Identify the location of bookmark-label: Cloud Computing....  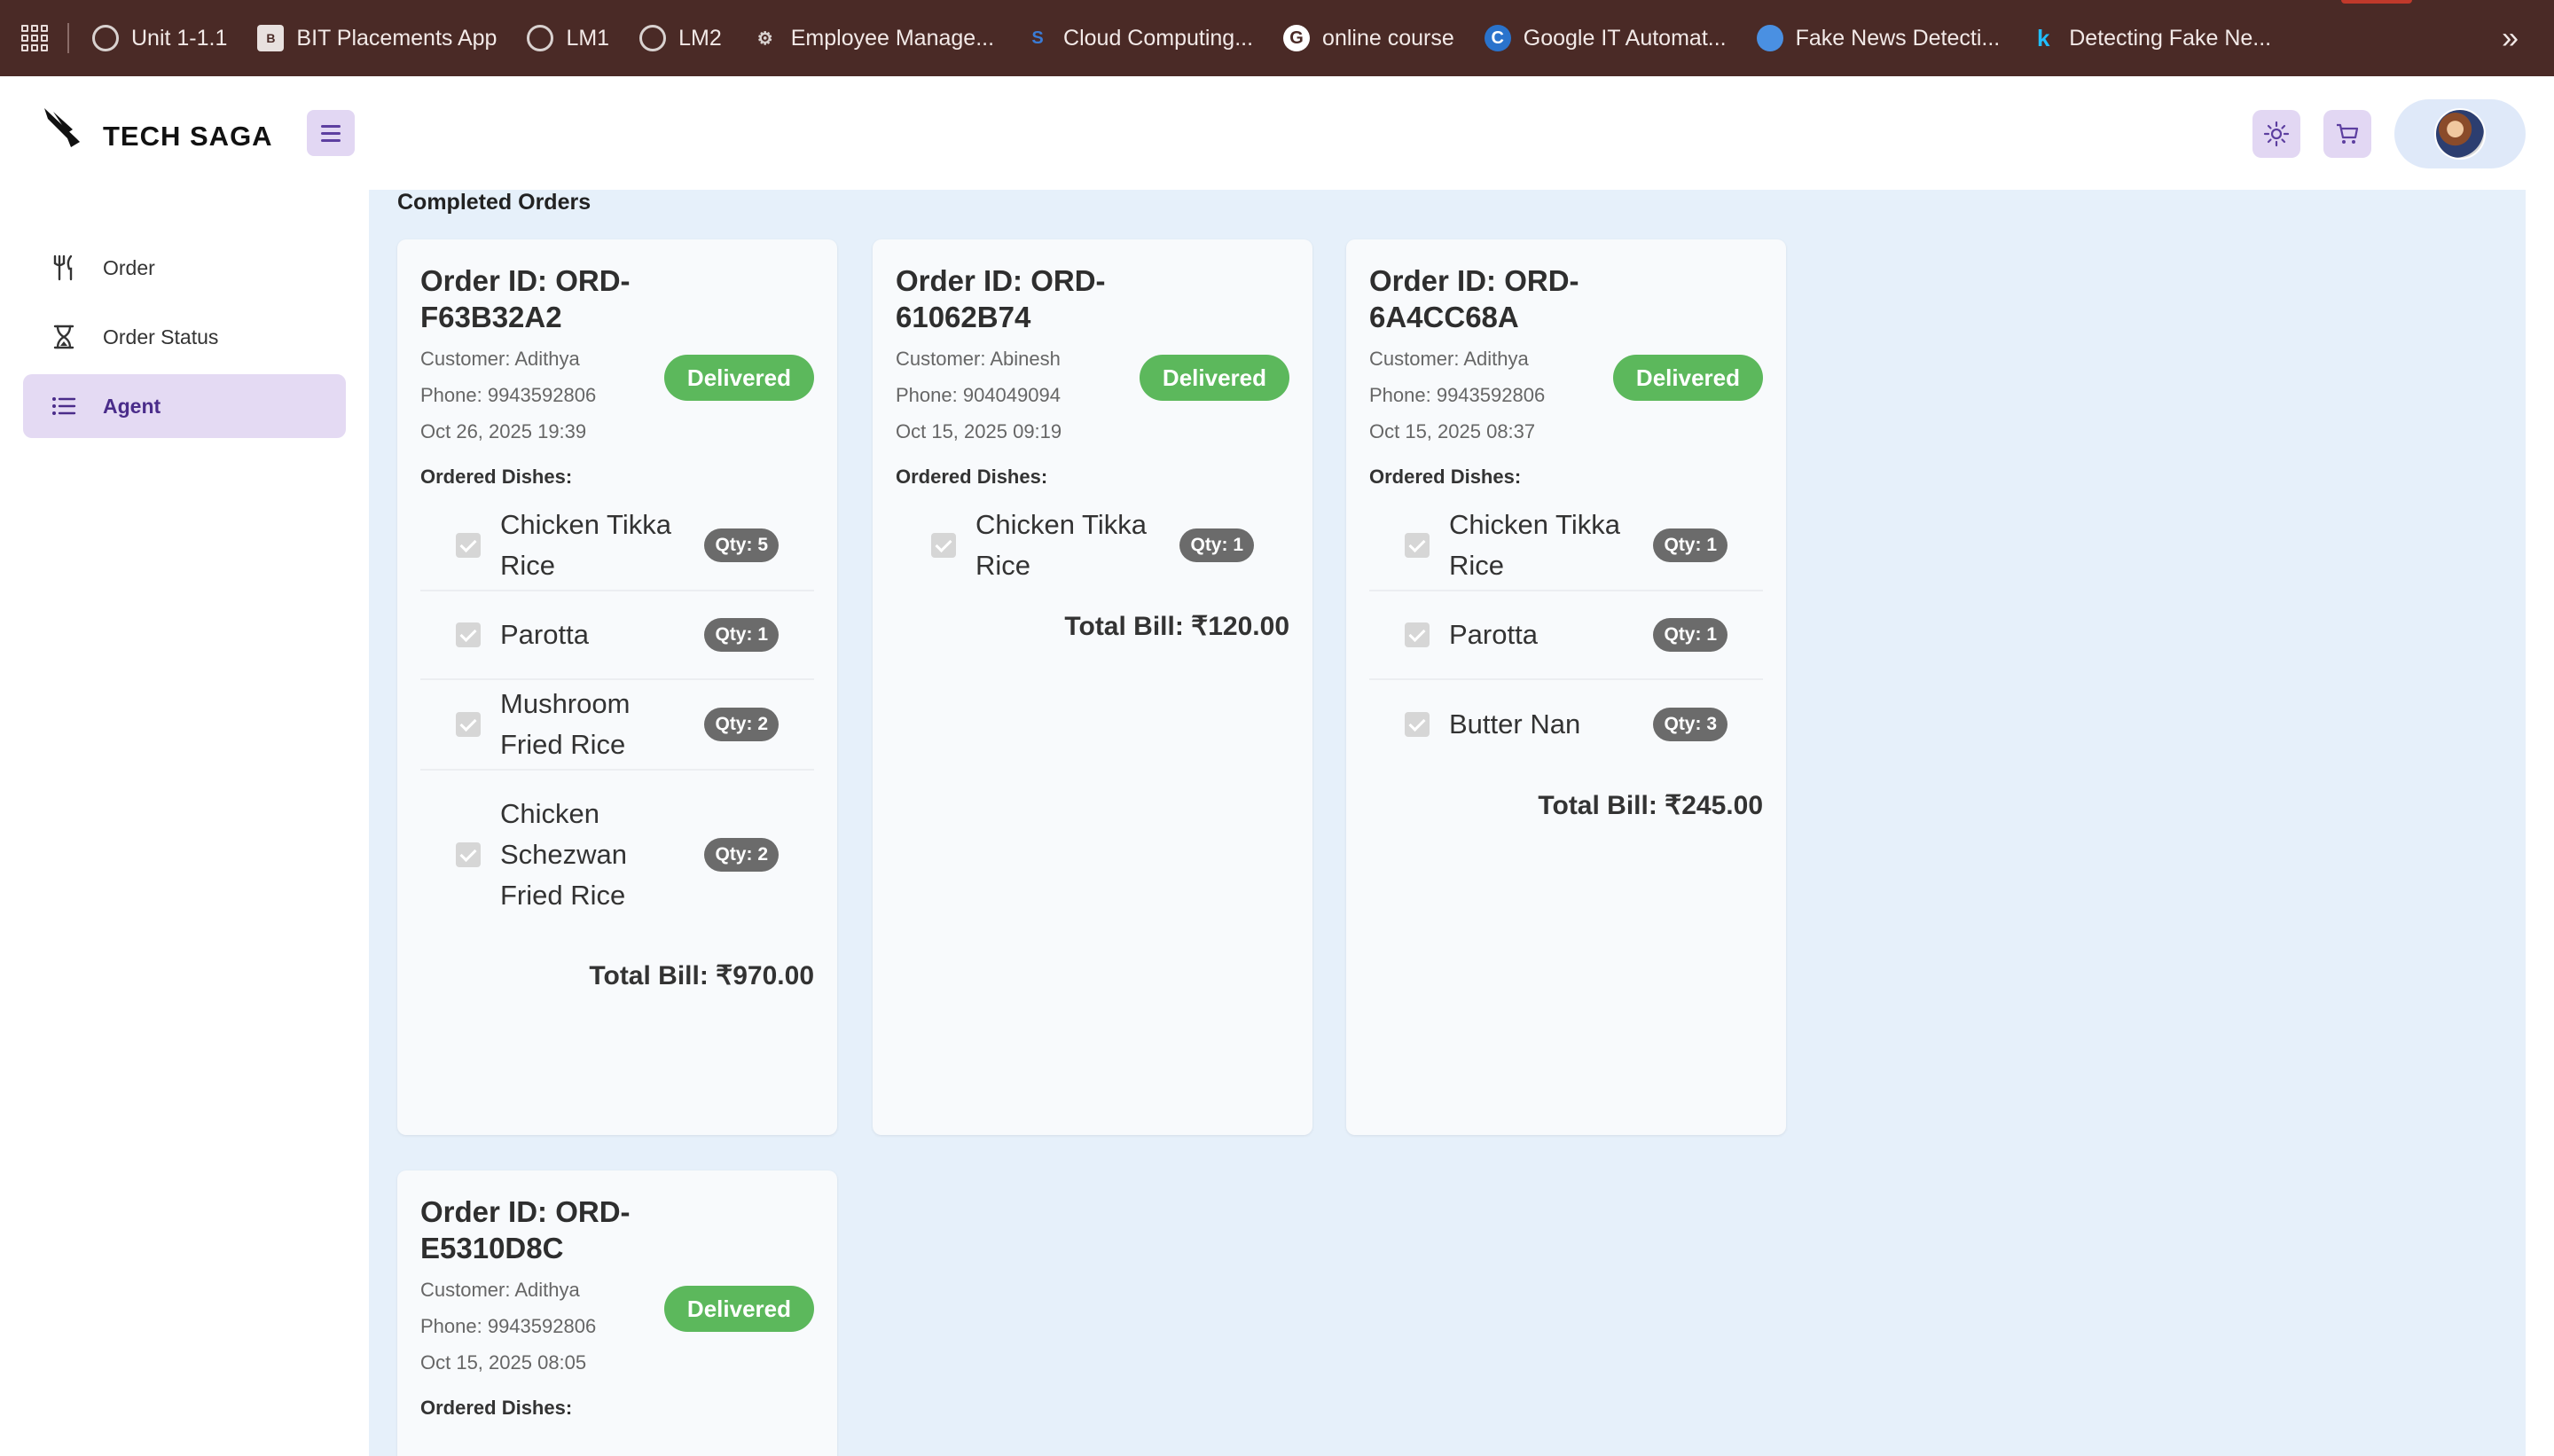
(1158, 38).